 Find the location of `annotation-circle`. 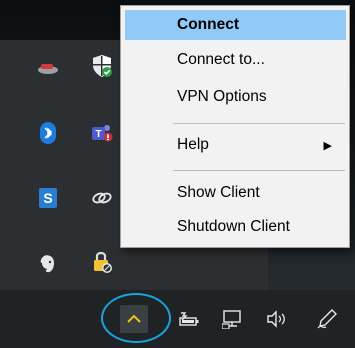

annotation-circle is located at coordinates (136, 318).